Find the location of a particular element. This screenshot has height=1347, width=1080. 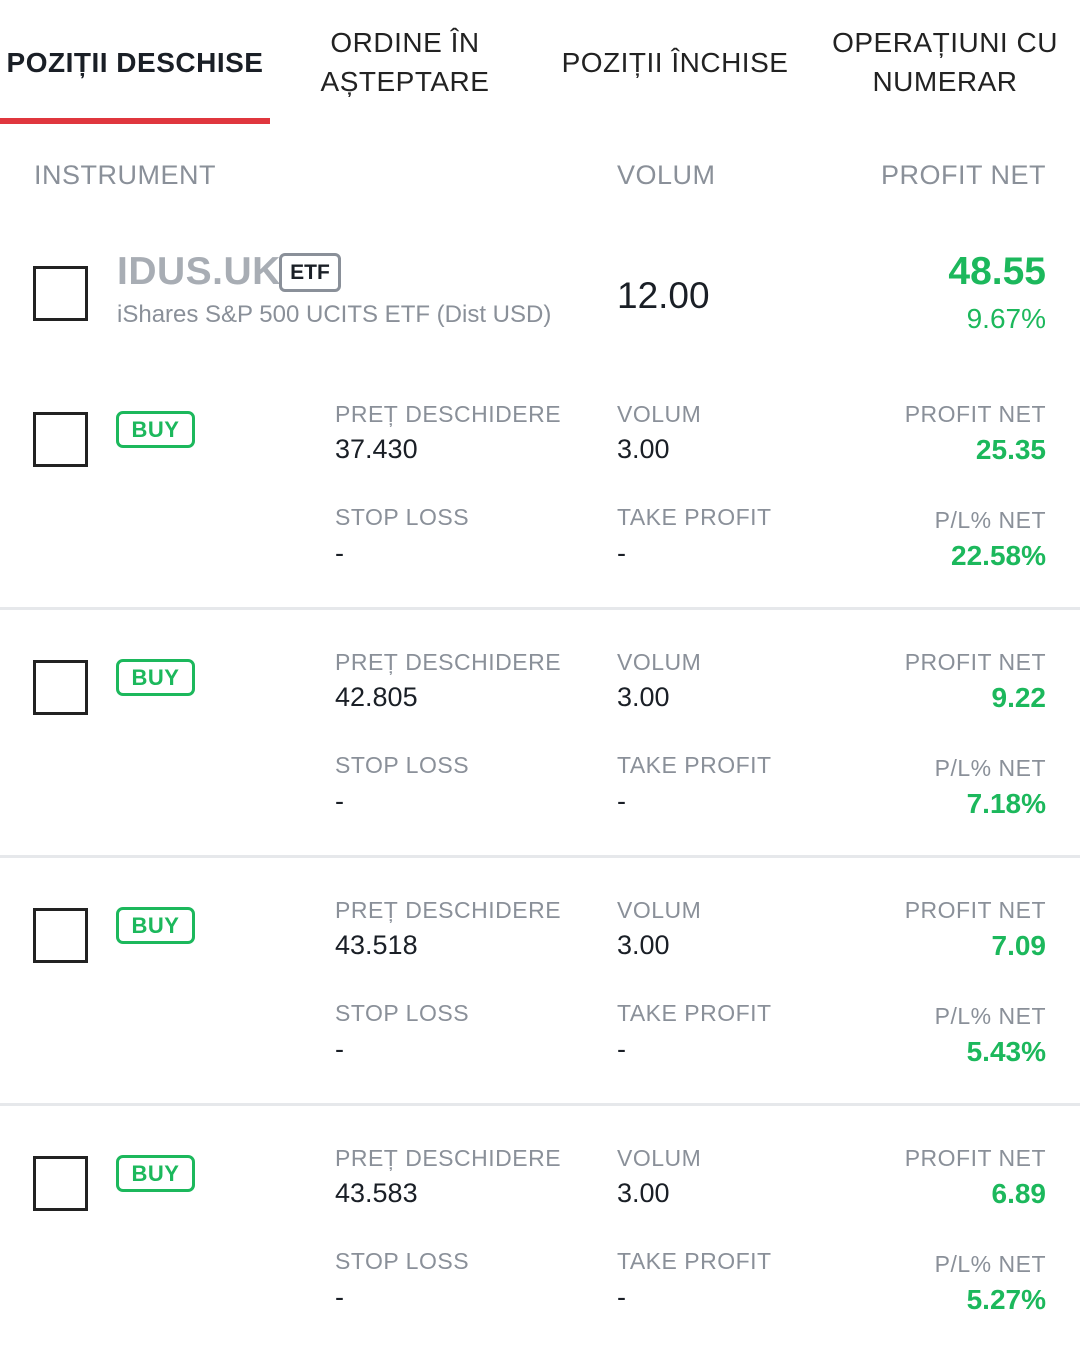

open-price-value: 43.583 is located at coordinates (376, 1193).